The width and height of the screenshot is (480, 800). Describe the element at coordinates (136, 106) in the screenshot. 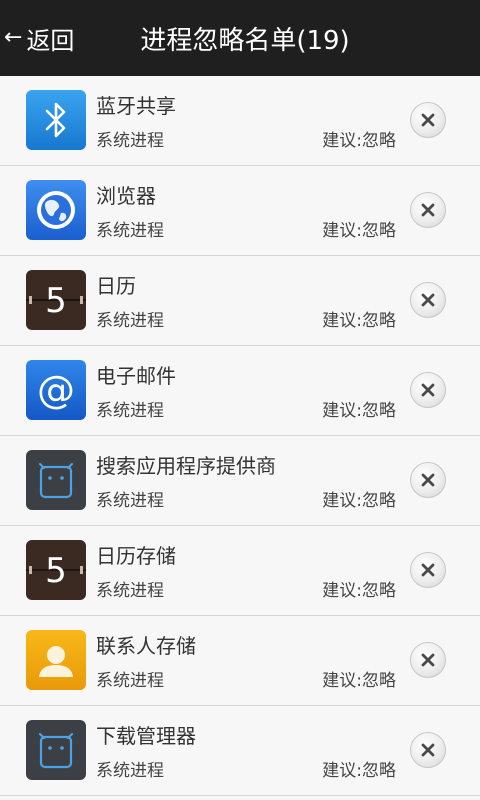

I see `app-name: 蓝牙共享` at that location.